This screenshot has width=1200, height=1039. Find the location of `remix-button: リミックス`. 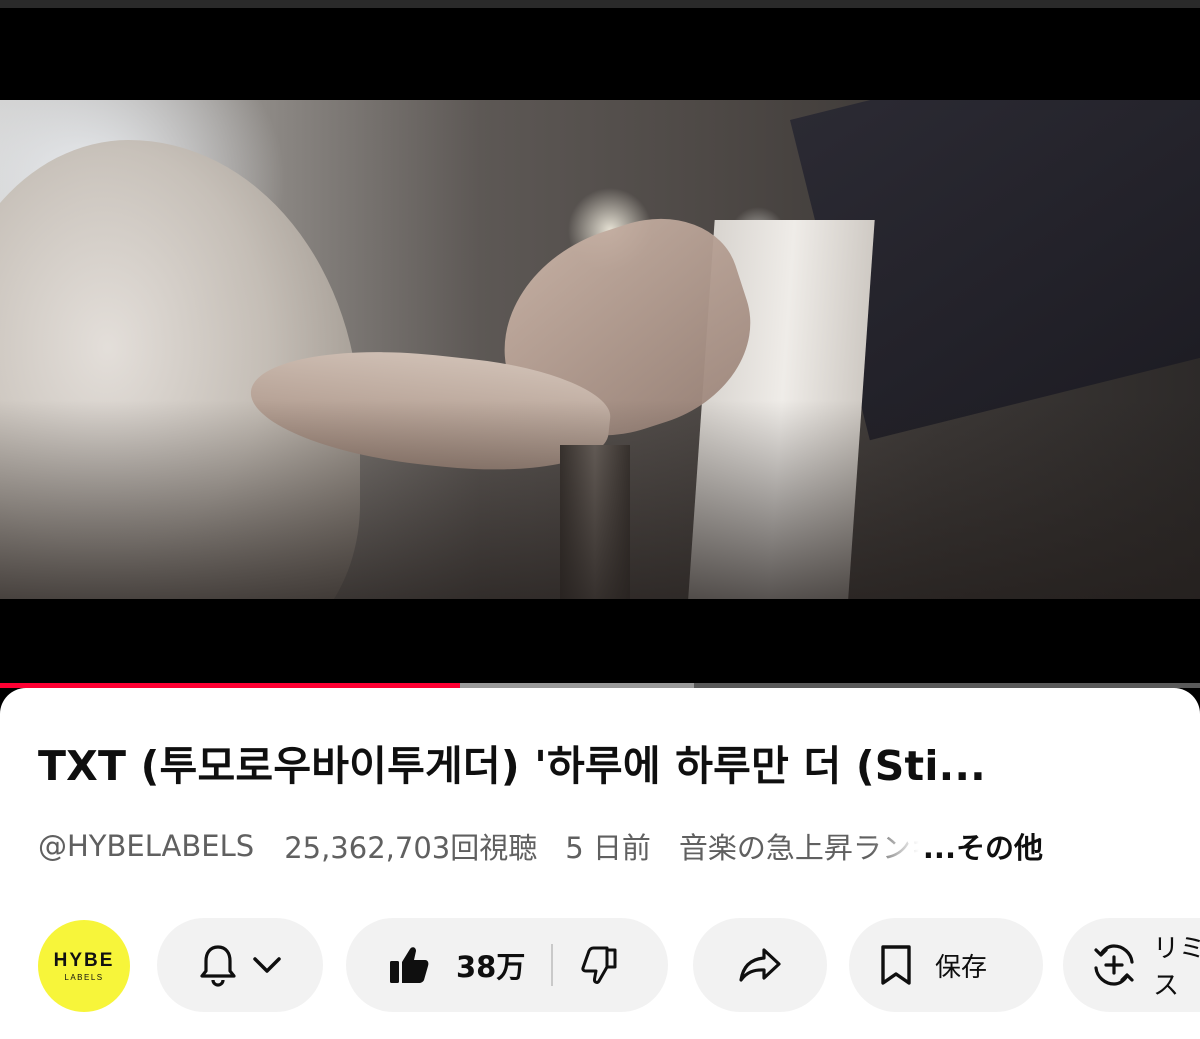

remix-button: リミックス is located at coordinates (1131, 965).